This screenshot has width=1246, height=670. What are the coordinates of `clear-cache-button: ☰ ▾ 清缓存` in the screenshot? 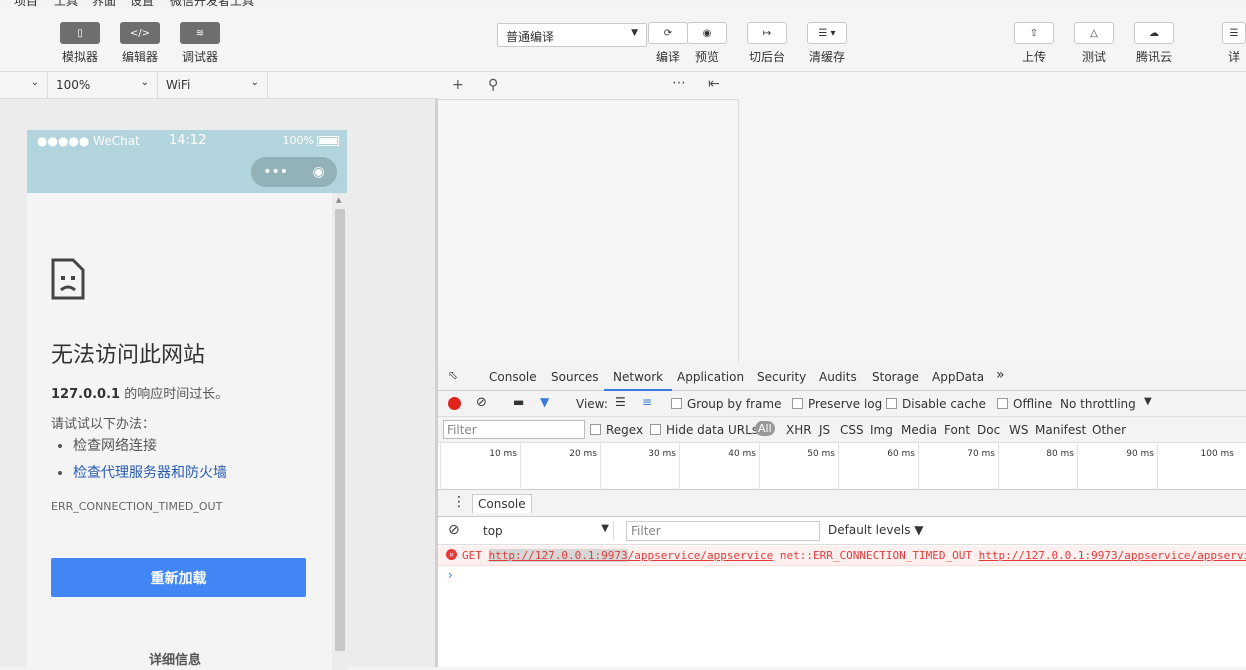 It's located at (827, 43).